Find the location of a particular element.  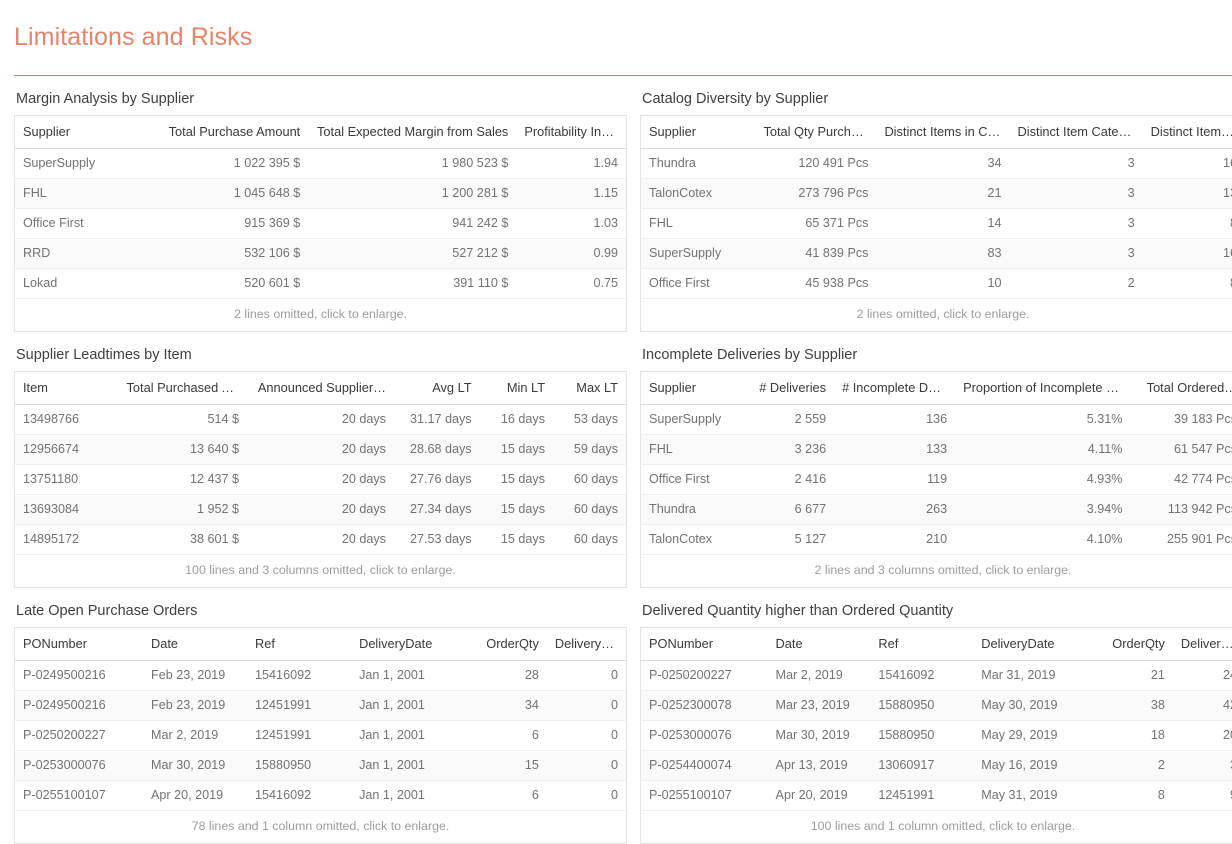

table-row: FHL3 2361334.11%61 547 Pcs is located at coordinates (936, 449).